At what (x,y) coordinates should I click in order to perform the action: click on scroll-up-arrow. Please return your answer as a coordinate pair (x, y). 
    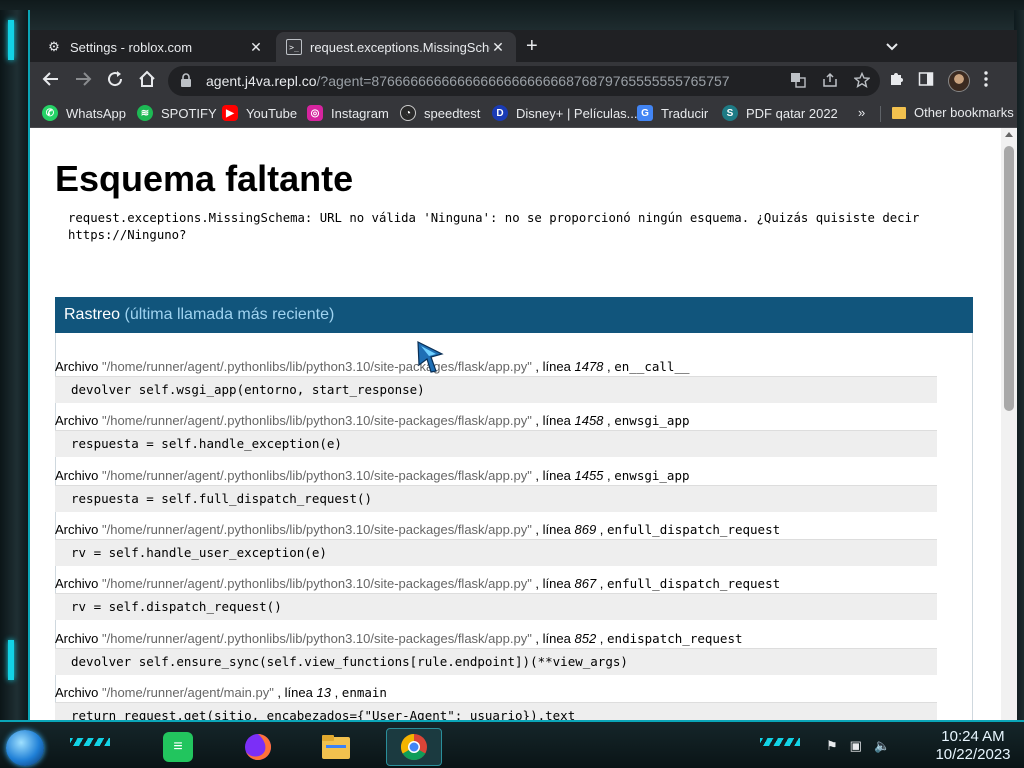
    Looking at the image, I should click on (1009, 134).